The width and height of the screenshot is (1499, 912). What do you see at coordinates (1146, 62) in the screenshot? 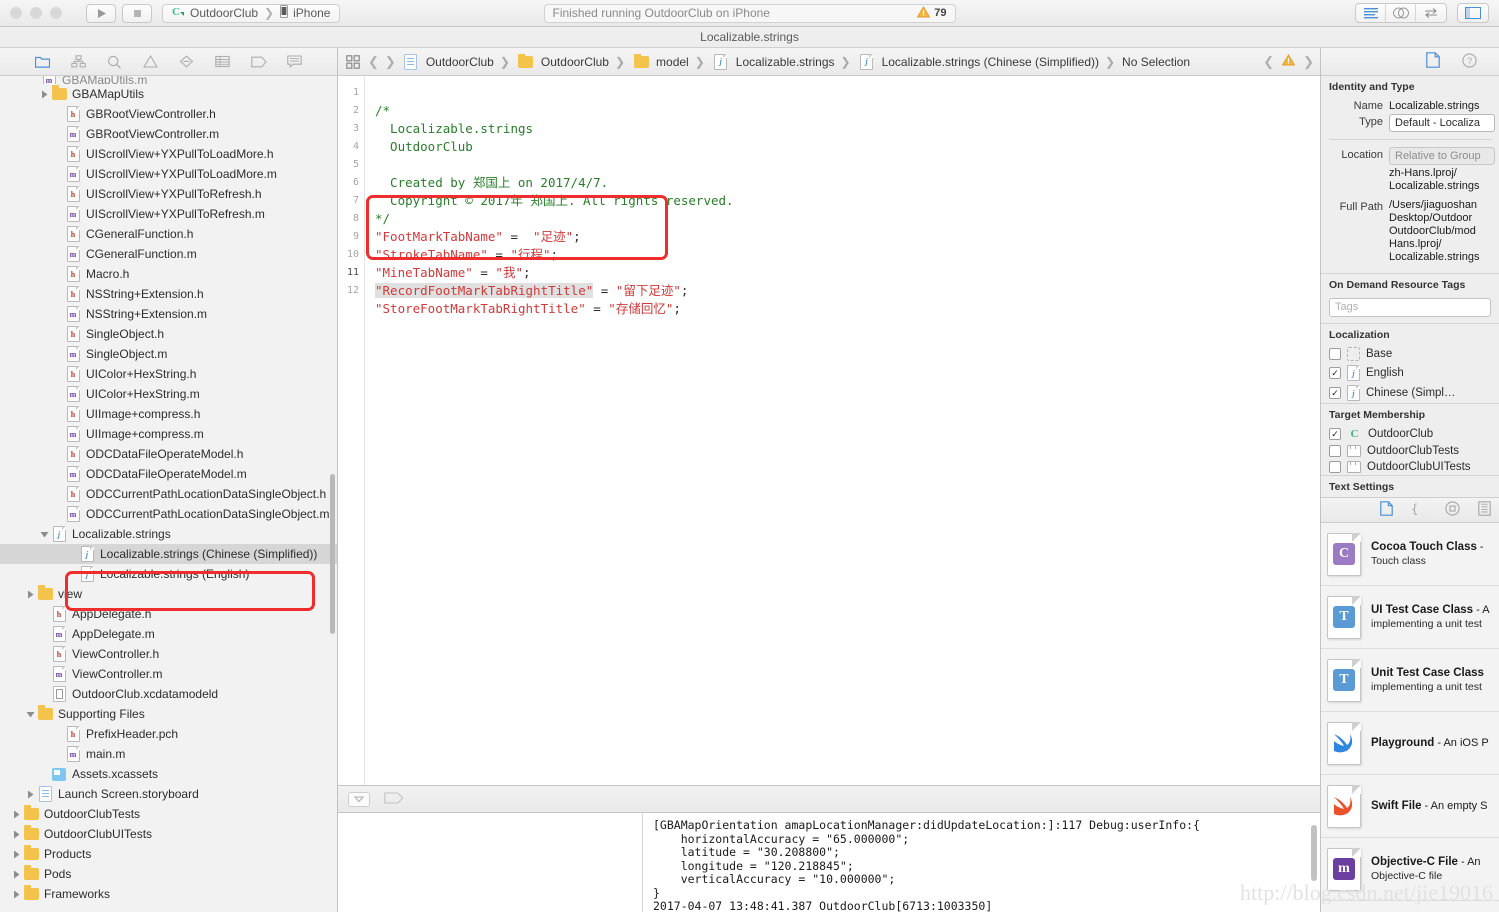
I see `breadcrumb-item-5: ❯ No Selection` at bounding box center [1146, 62].